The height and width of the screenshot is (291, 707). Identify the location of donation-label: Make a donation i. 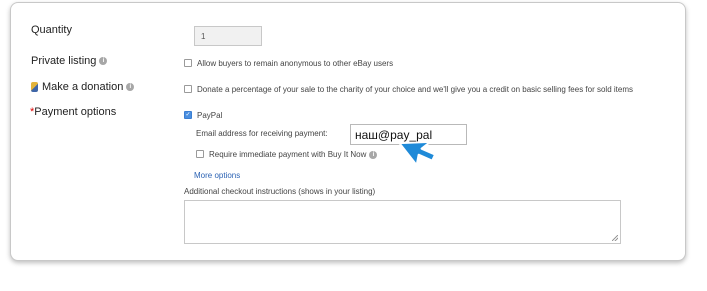
(83, 87).